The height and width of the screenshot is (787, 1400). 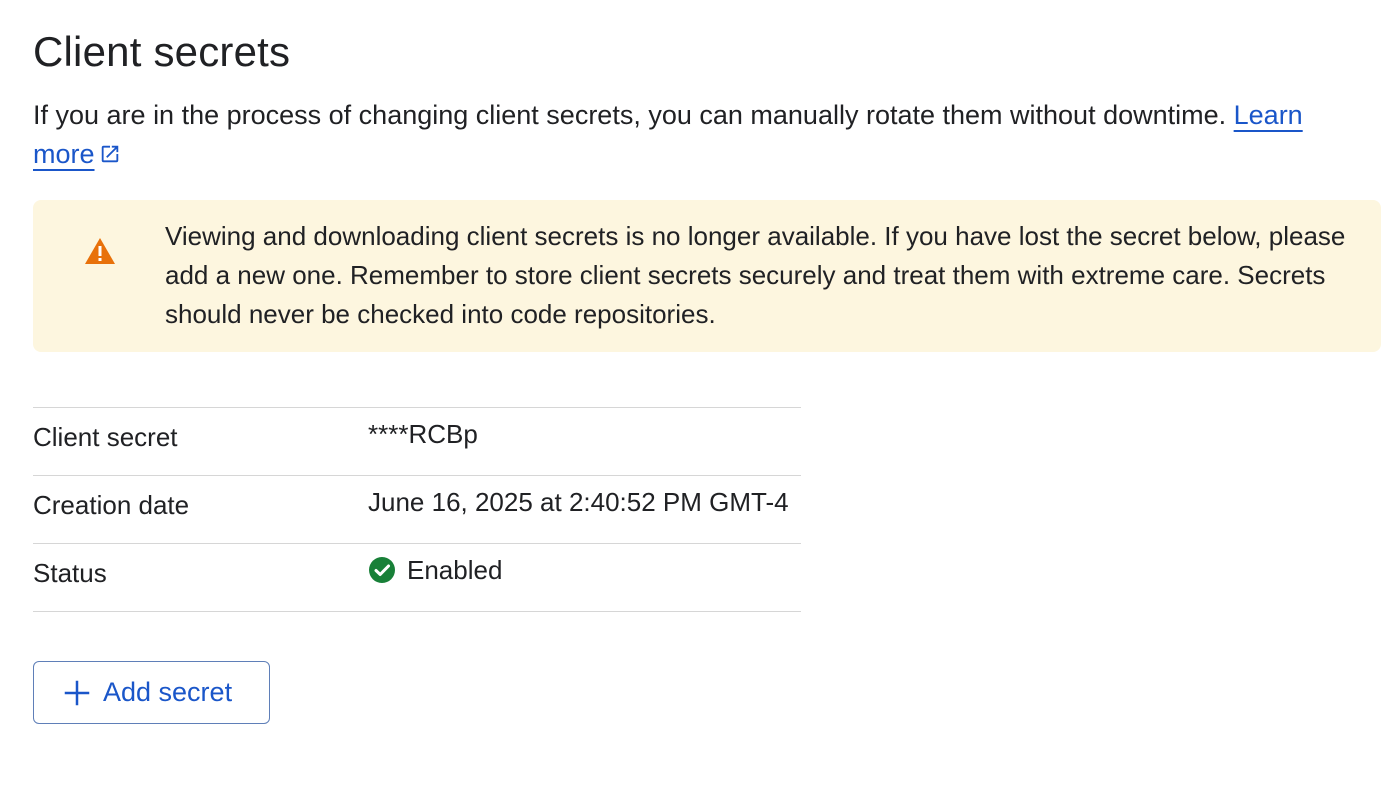 I want to click on client-secret-label: Client secret, so click(x=105, y=437).